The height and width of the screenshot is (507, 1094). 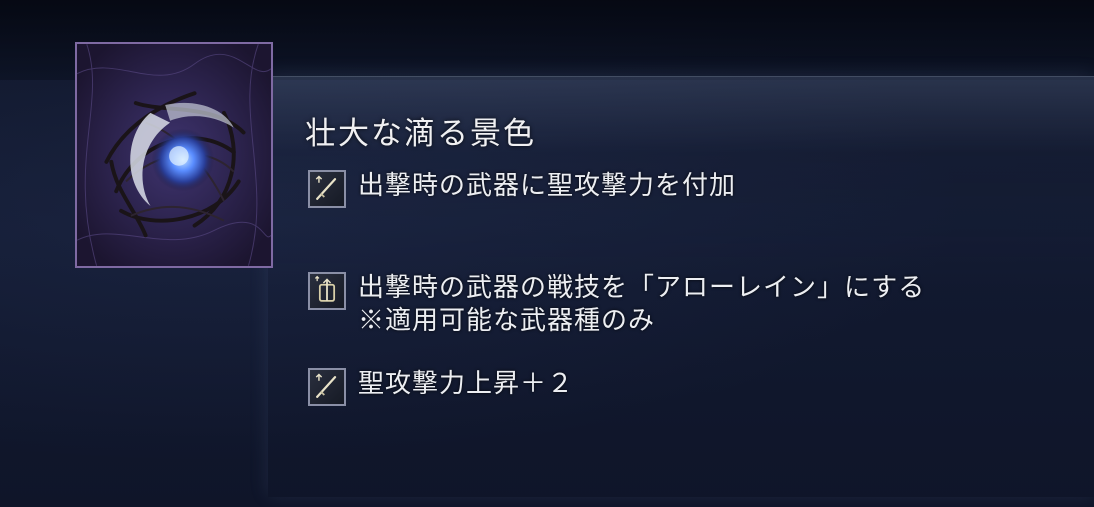 I want to click on effect-text: 出撃時の武器の戦技を「アローレイン」にする, so click(x=642, y=288).